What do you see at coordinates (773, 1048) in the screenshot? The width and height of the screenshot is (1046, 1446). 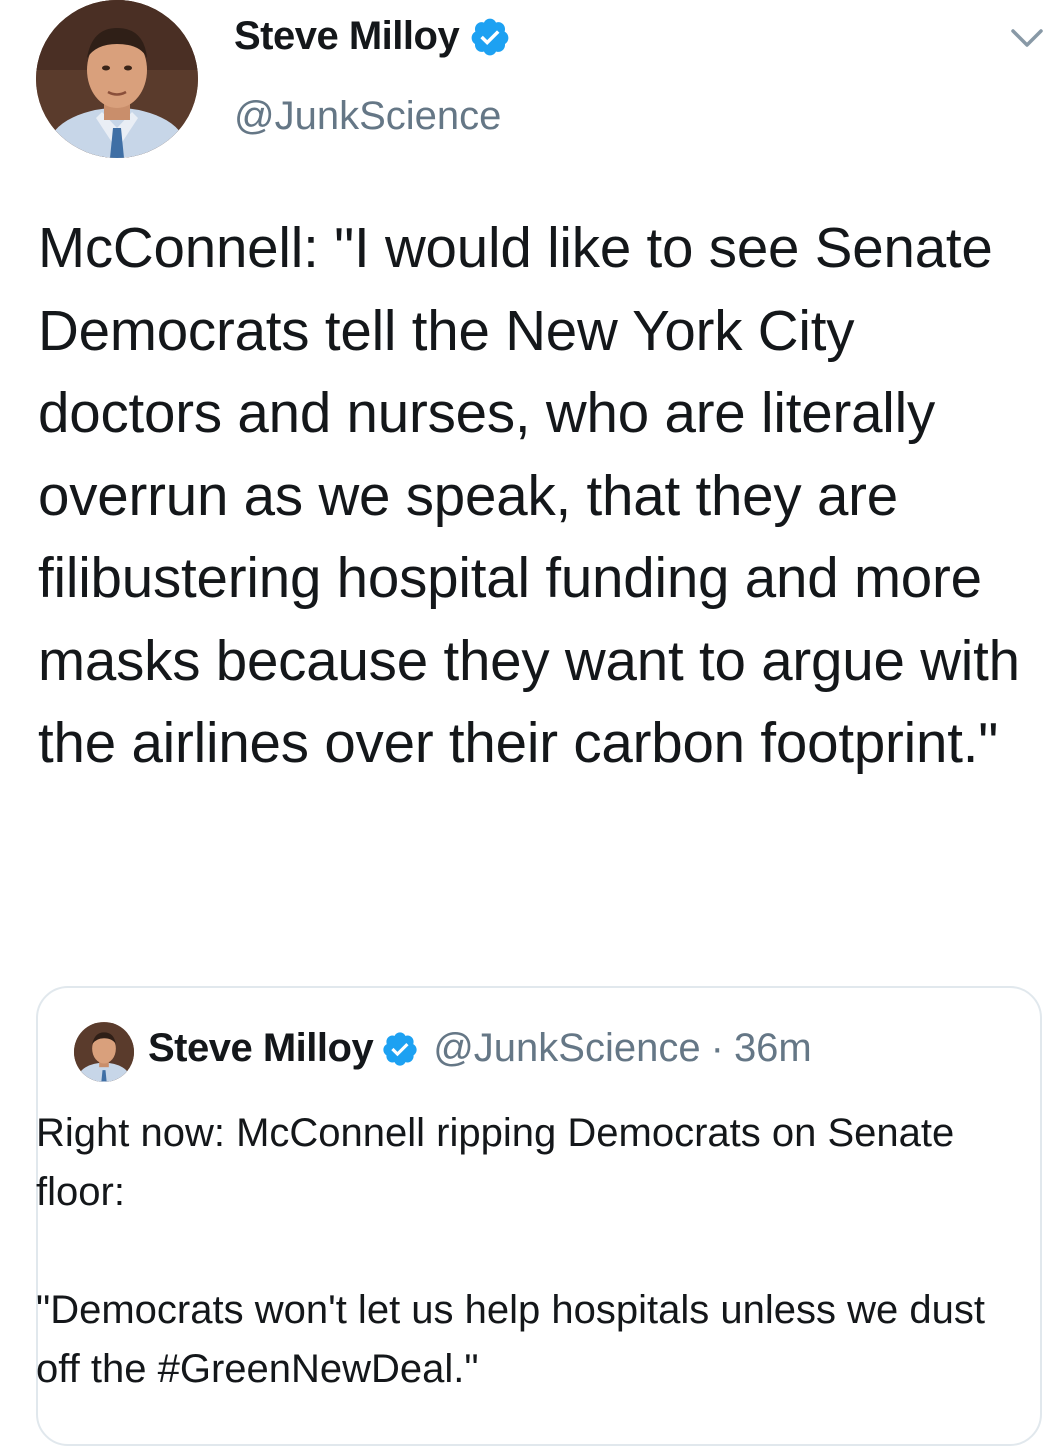 I see `quoted-tweet-timestamp: 36m` at bounding box center [773, 1048].